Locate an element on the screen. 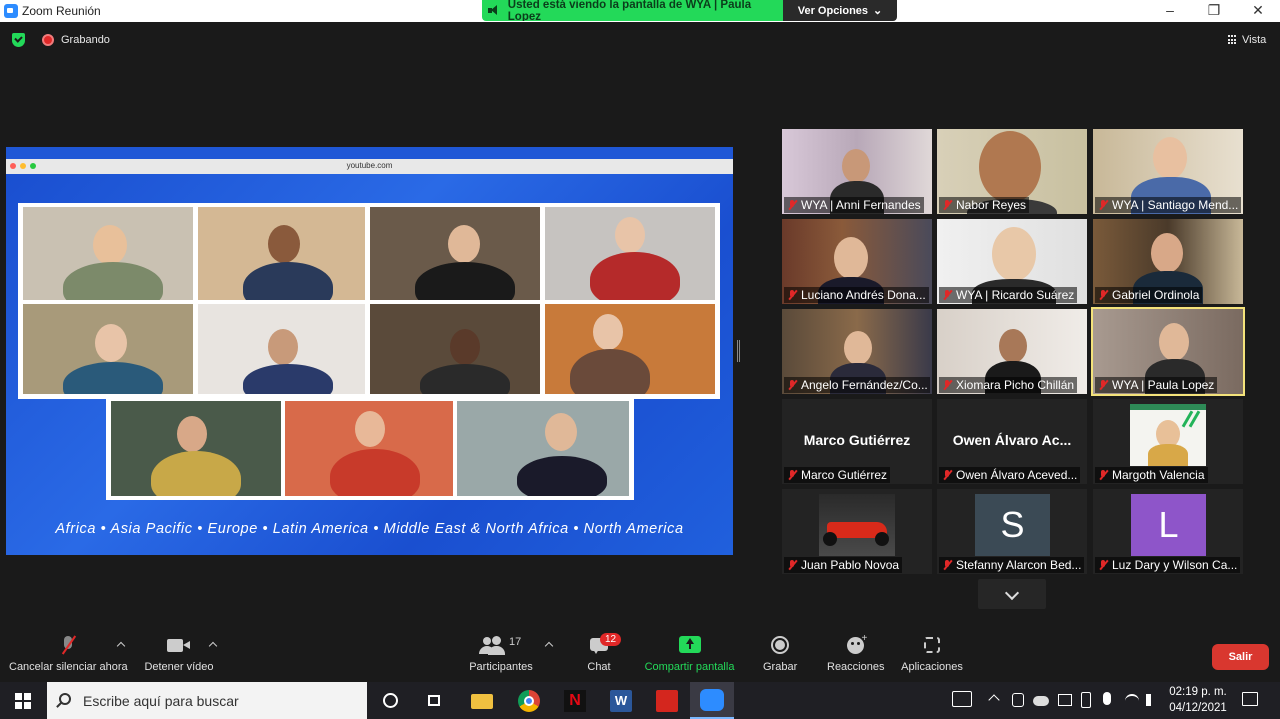  view-options-label: Ver Opciones is located at coordinates (833, 10).